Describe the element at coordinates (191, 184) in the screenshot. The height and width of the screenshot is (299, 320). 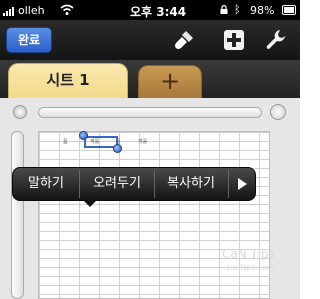
I see `menu-item-copy: 복사하기` at that location.